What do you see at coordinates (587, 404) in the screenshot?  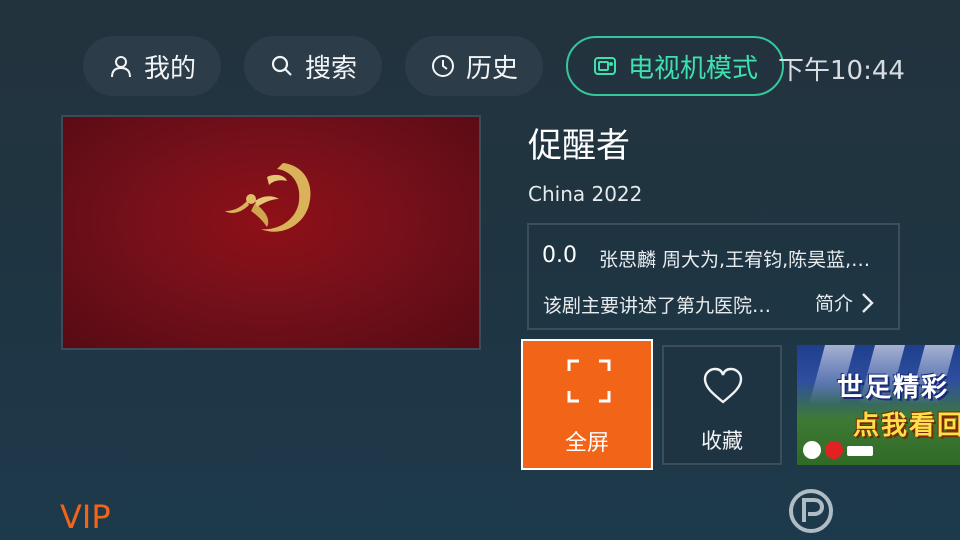 I see `fullscreen-button: 全屏` at bounding box center [587, 404].